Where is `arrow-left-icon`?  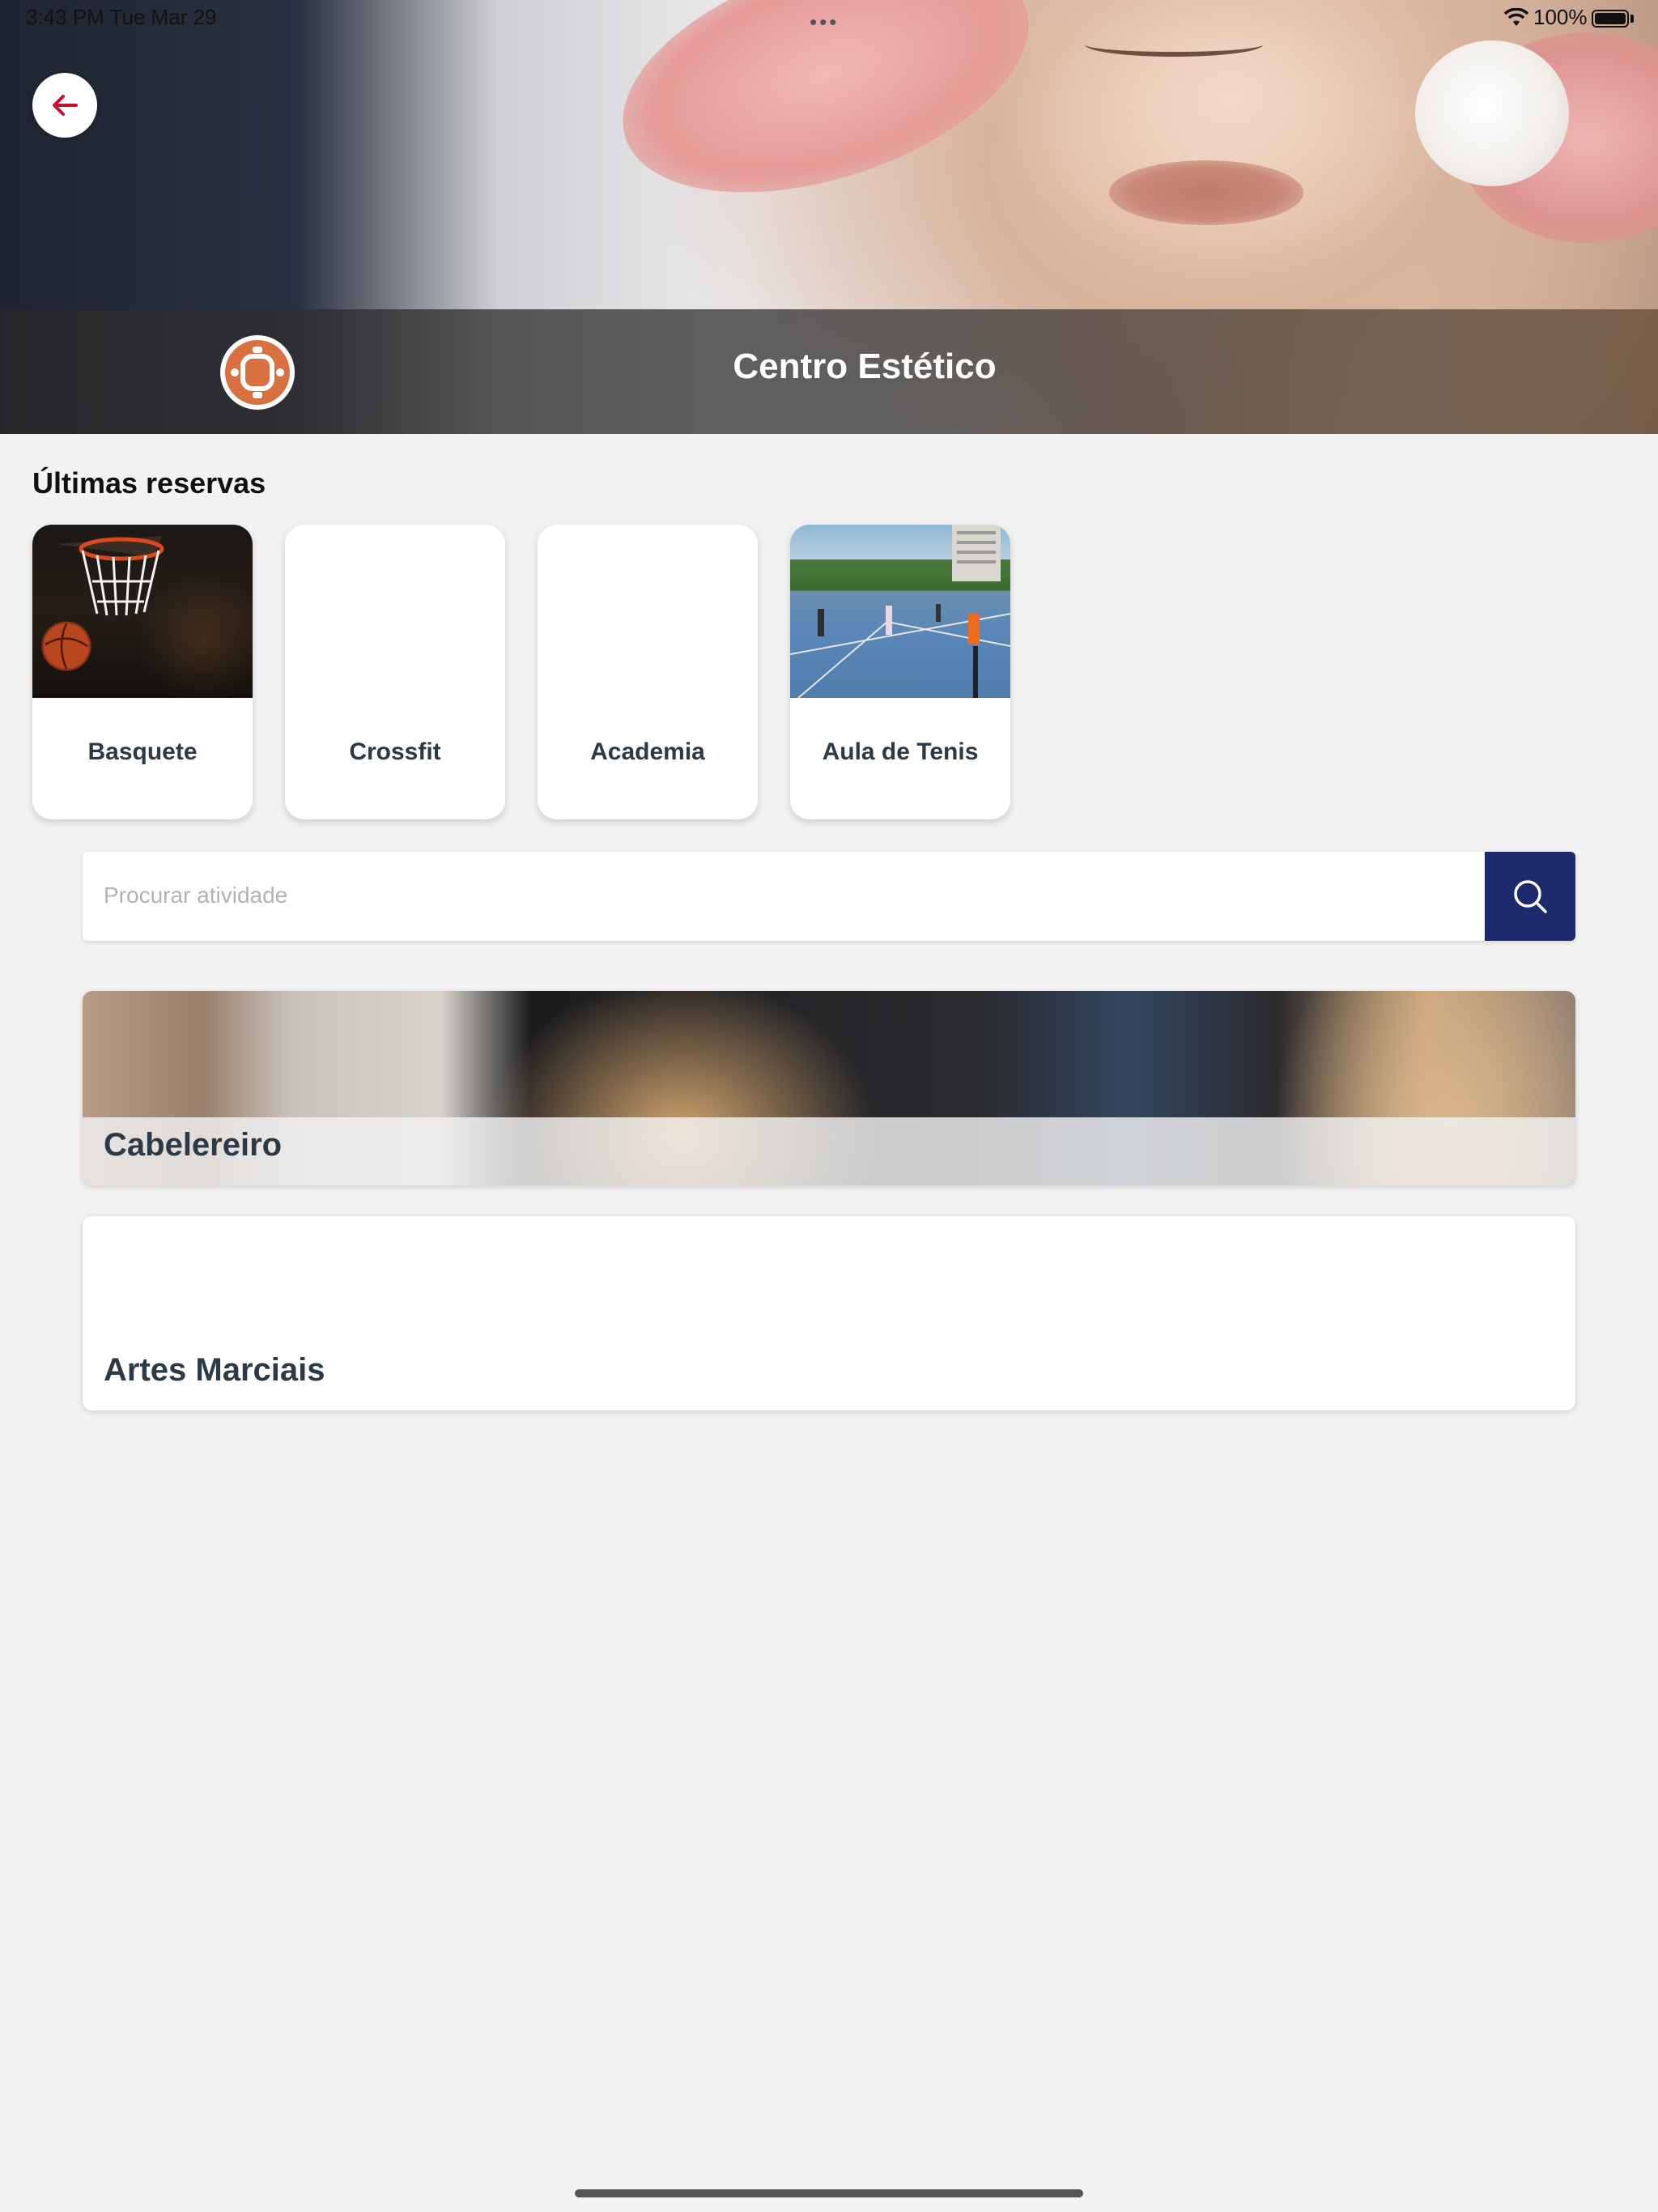 arrow-left-icon is located at coordinates (65, 105).